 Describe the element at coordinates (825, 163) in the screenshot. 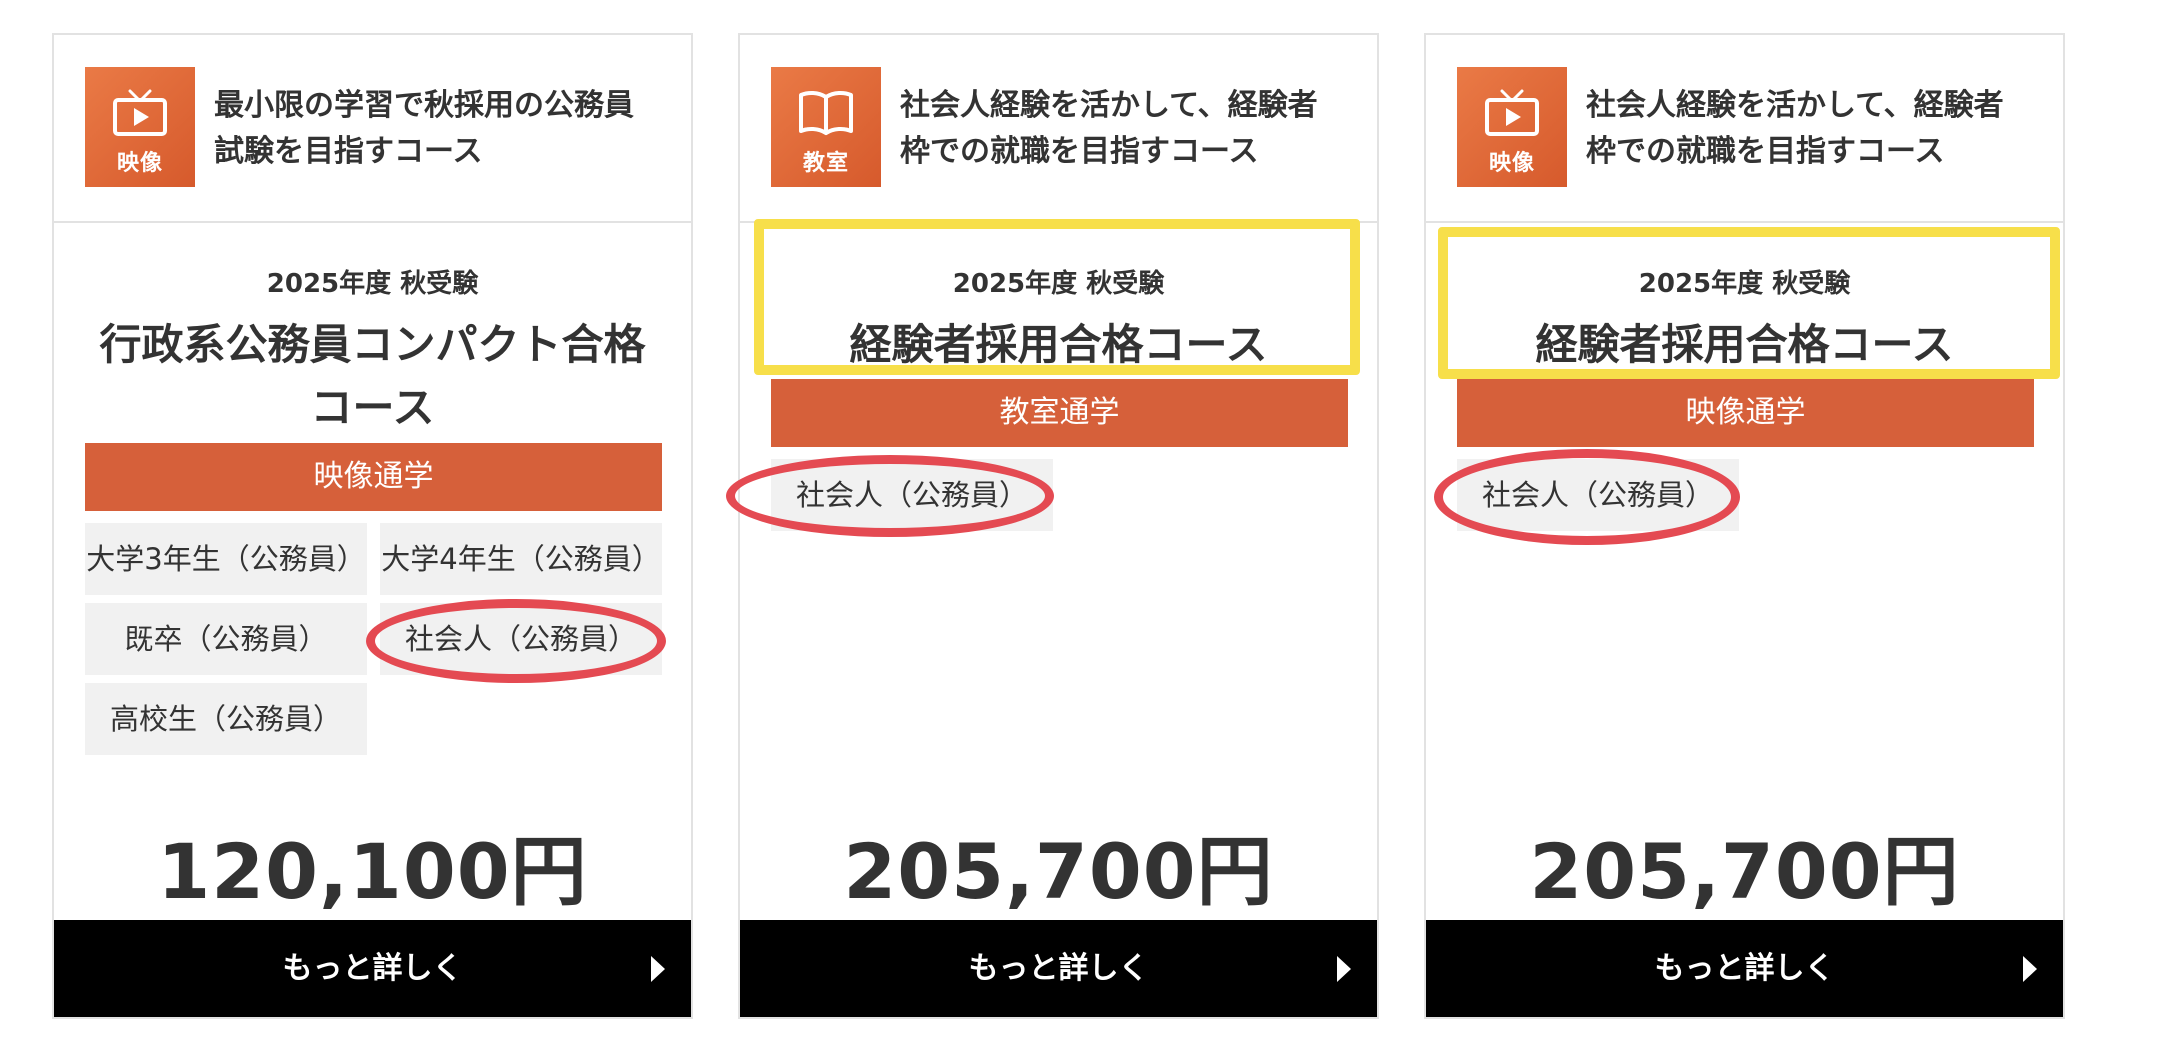

I see `badge-label: 教室` at that location.